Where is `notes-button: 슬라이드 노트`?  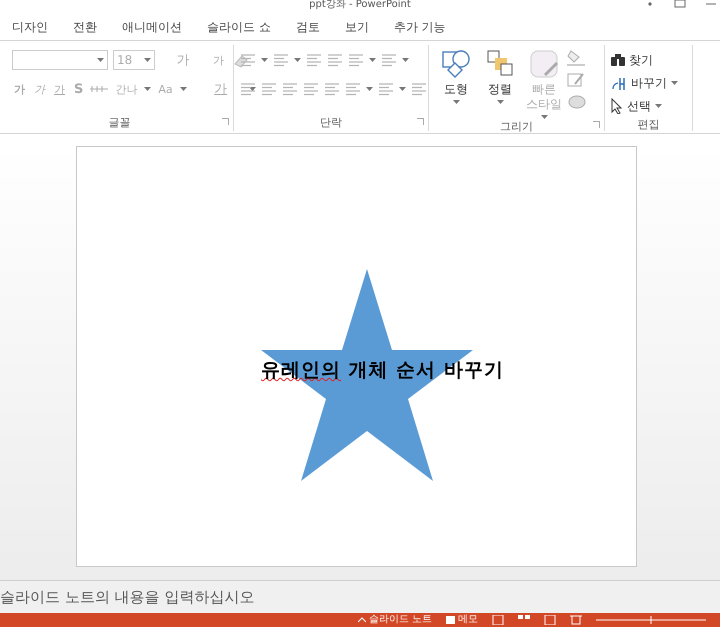
notes-button: 슬라이드 노트 is located at coordinates (395, 620).